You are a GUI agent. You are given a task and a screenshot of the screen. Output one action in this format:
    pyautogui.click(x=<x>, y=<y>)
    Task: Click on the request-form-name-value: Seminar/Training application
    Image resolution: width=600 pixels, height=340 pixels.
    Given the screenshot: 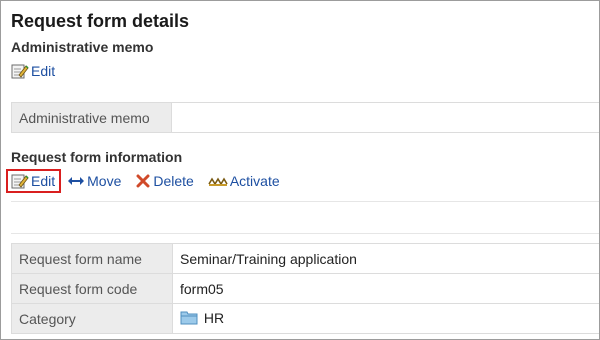 What is the action you would take?
    pyautogui.click(x=385, y=258)
    